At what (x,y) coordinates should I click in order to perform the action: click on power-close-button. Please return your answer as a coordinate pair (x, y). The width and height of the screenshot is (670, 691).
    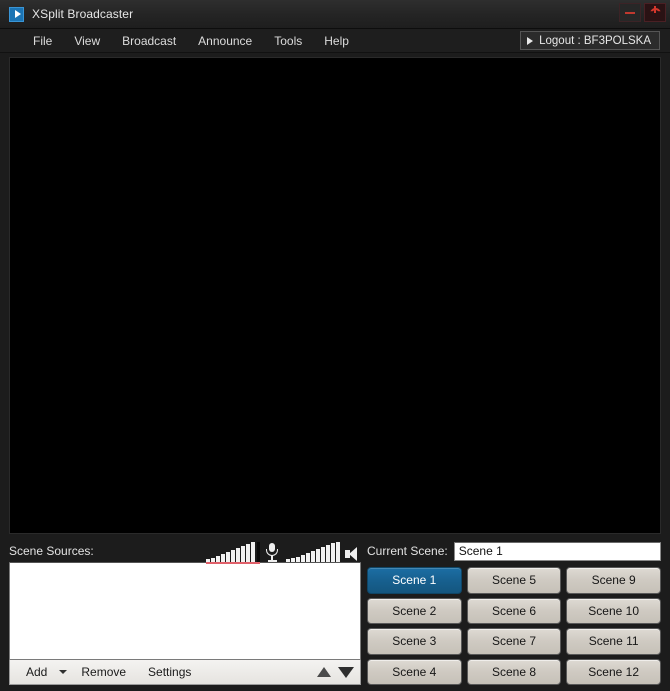
    Looking at the image, I should click on (655, 12).